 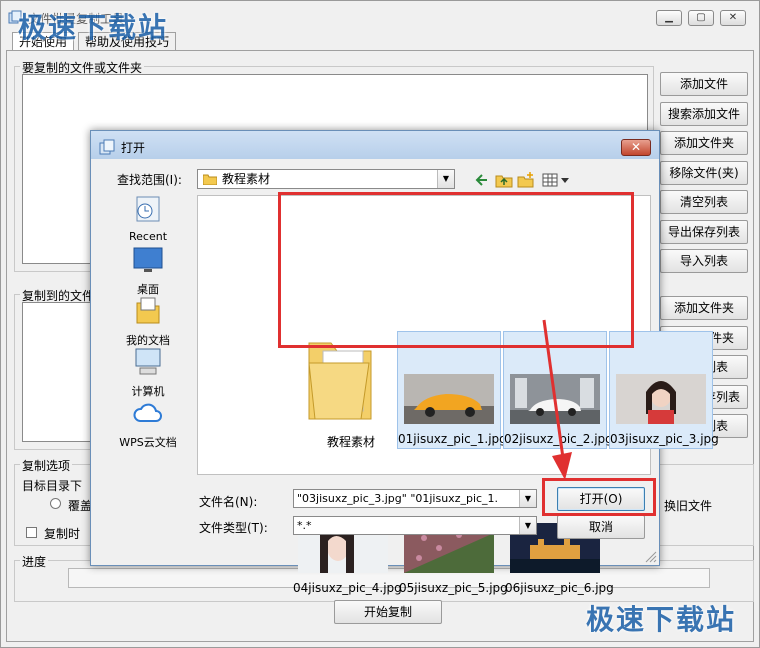 What do you see at coordinates (149, 180) in the screenshot?
I see `look-in-label: 查找范围(I):` at bounding box center [149, 180].